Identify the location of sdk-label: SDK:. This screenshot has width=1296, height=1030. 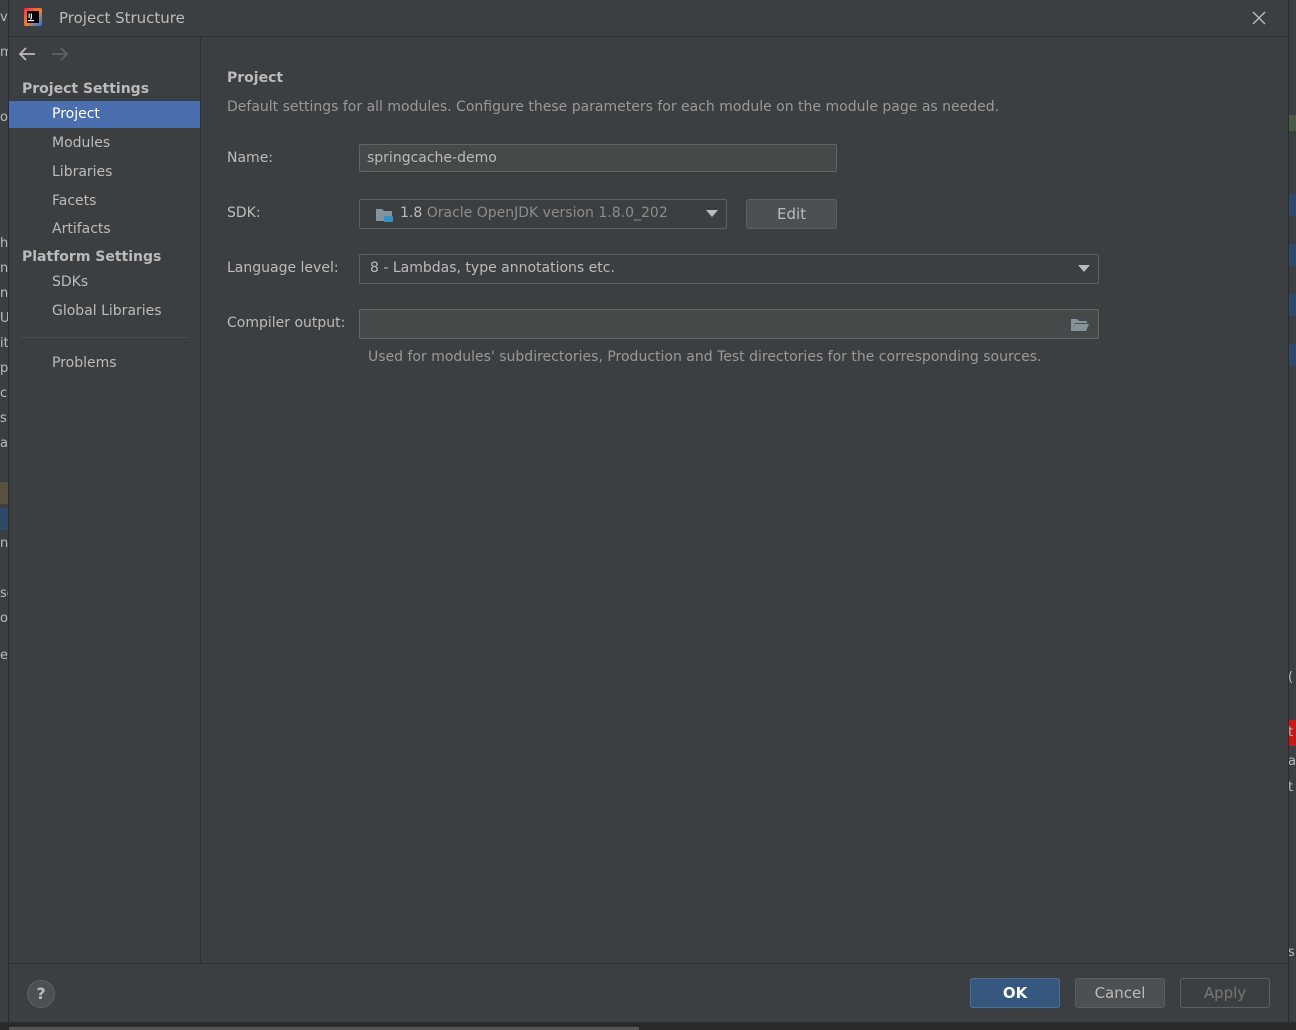
(244, 213).